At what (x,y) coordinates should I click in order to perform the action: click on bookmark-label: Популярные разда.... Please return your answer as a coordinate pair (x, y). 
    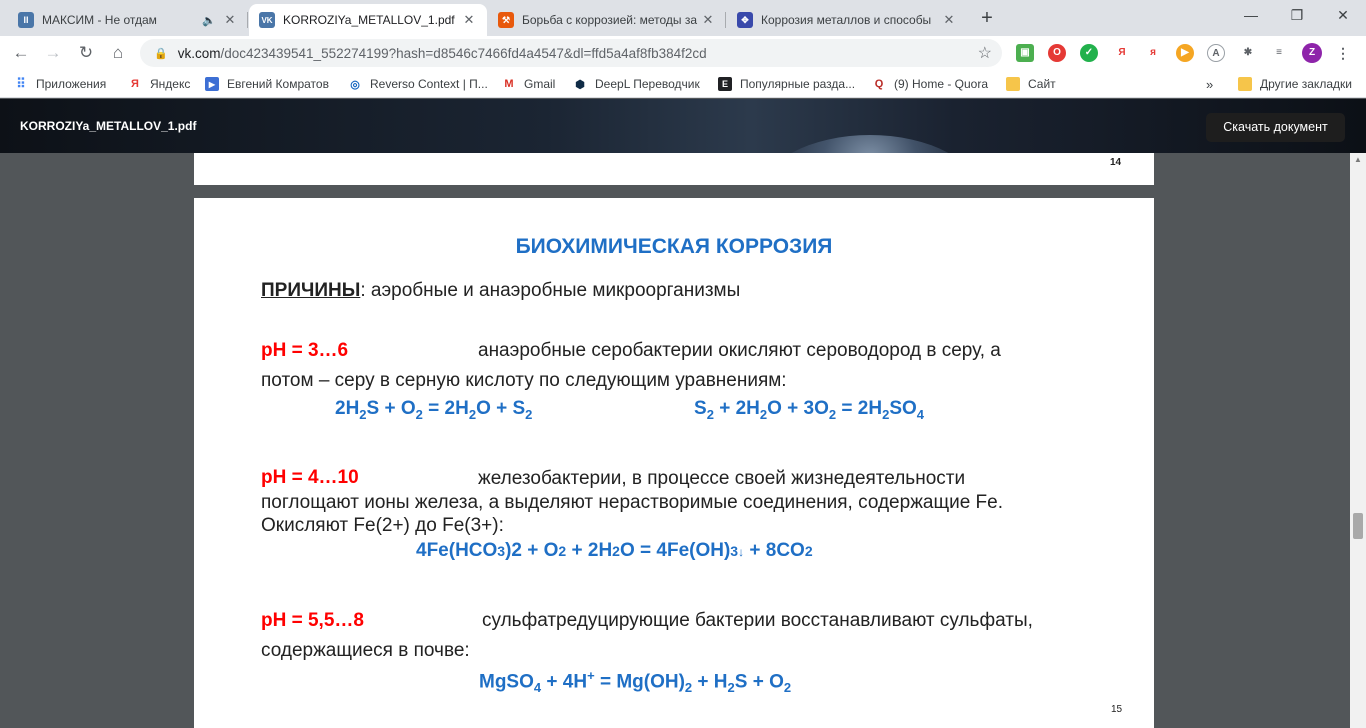
    Looking at the image, I should click on (798, 84).